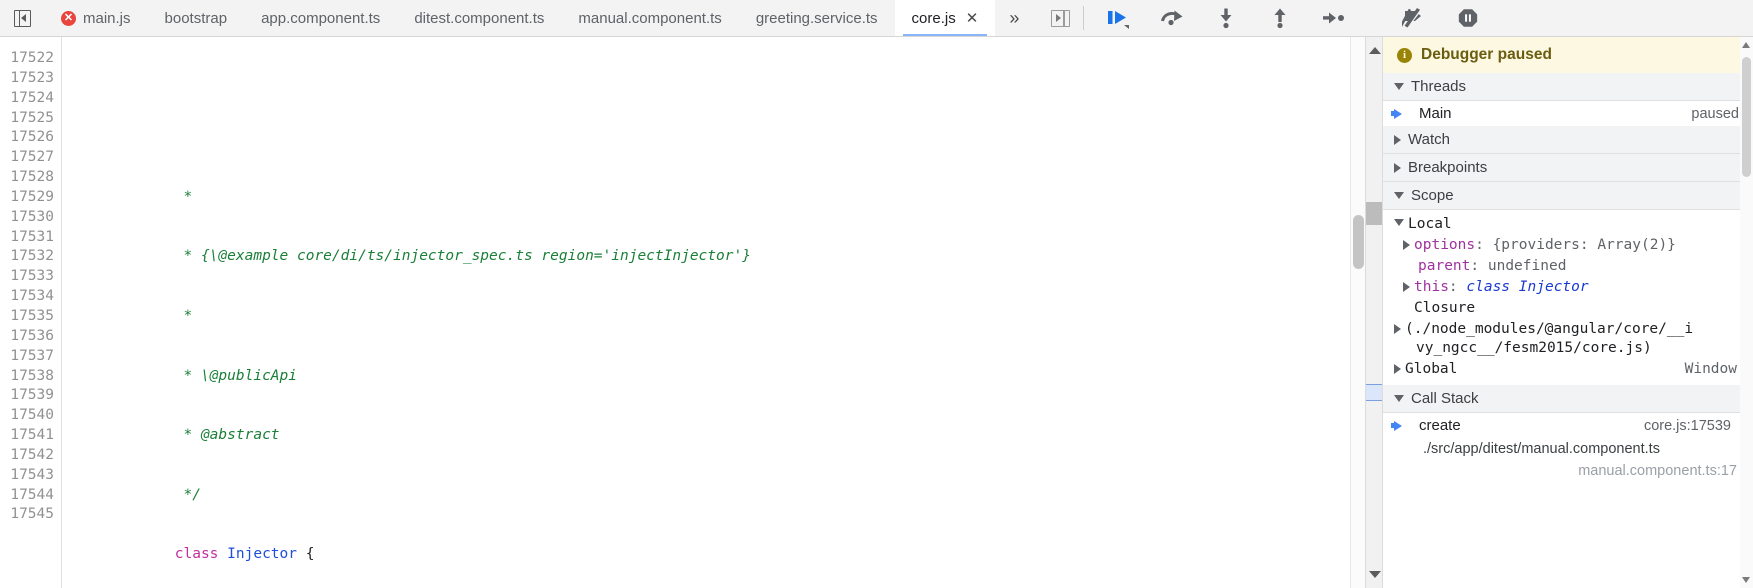  What do you see at coordinates (107, 18) in the screenshot?
I see `tab-label: main.js` at bounding box center [107, 18].